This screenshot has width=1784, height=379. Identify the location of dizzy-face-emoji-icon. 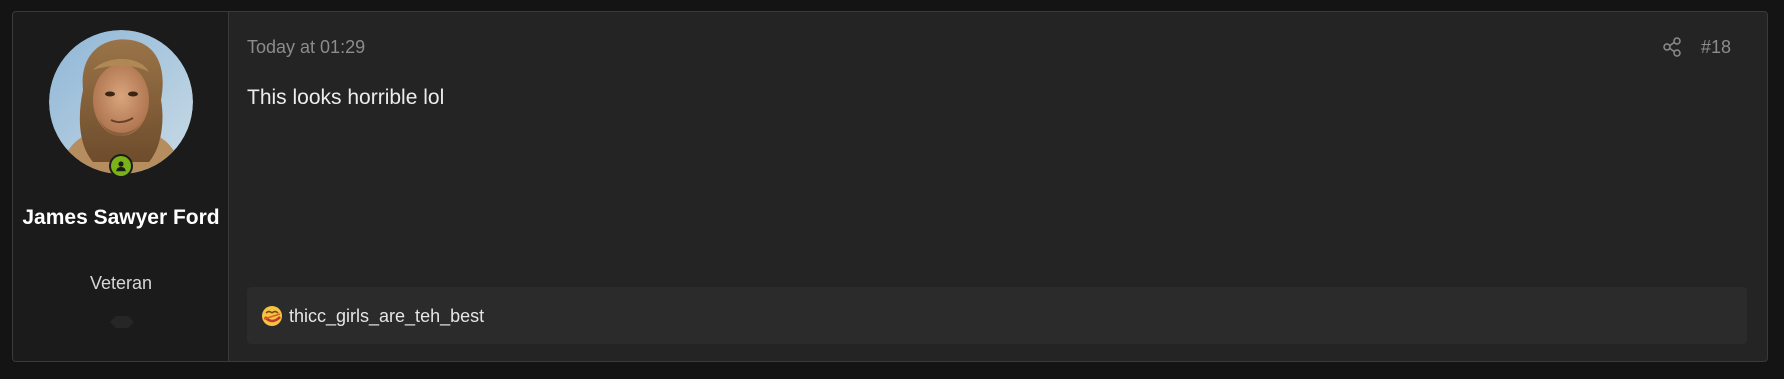
(272, 315).